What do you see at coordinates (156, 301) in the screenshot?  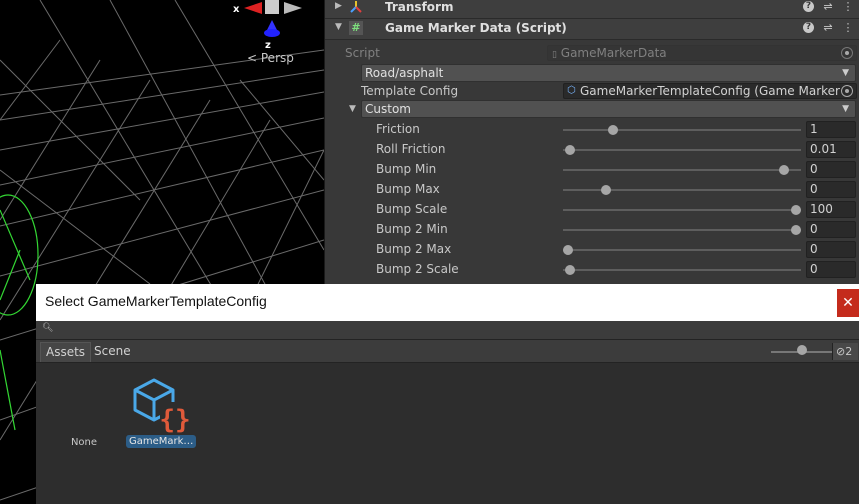 I see `picker-title: Select GameMarkerTemplateConfig` at bounding box center [156, 301].